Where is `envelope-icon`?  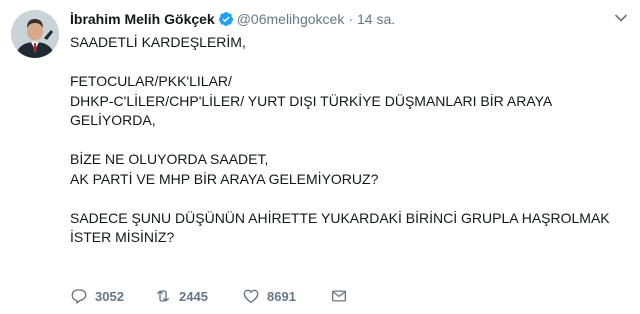 envelope-icon is located at coordinates (339, 296).